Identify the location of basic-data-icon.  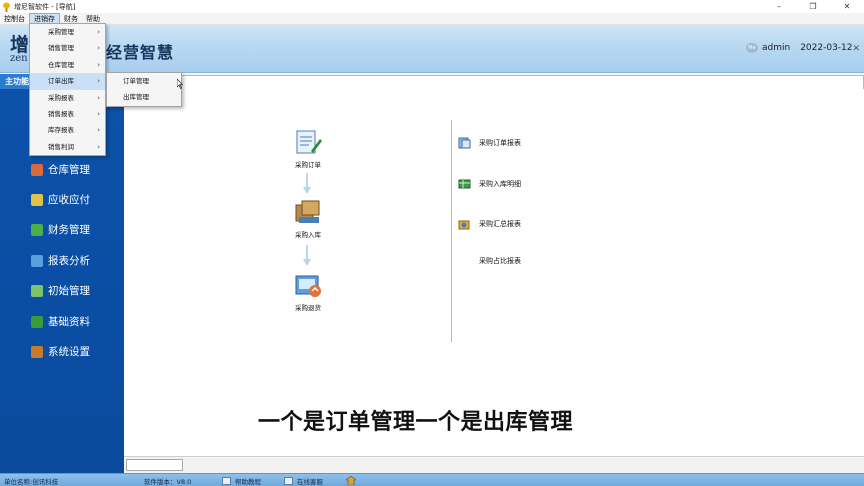
(37, 321).